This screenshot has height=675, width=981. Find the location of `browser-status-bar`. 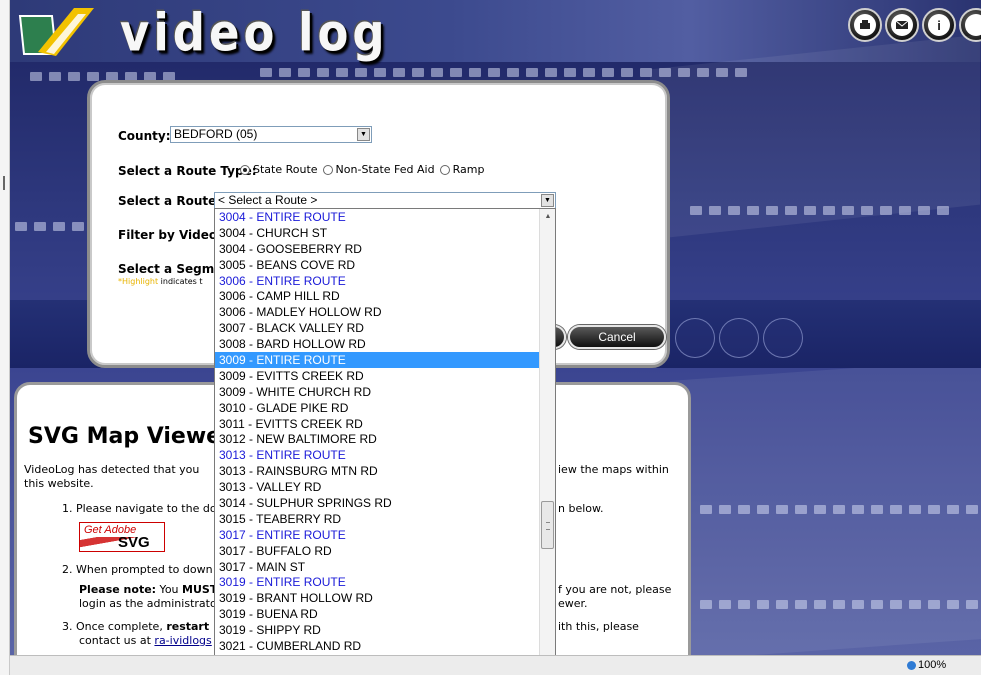

browser-status-bar is located at coordinates (495, 665).